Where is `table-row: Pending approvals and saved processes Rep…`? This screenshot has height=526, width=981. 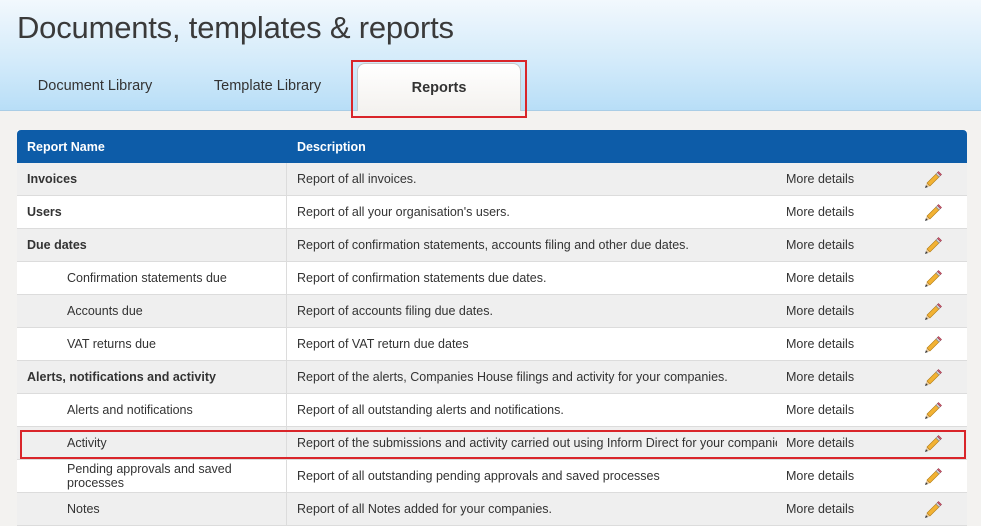
table-row: Pending approvals and saved processes Rep… is located at coordinates (492, 476).